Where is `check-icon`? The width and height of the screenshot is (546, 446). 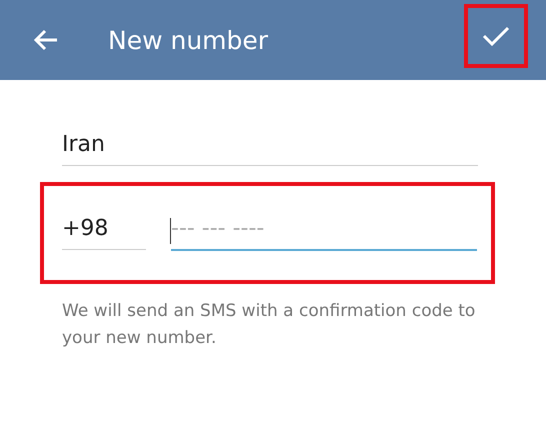 check-icon is located at coordinates (496, 36).